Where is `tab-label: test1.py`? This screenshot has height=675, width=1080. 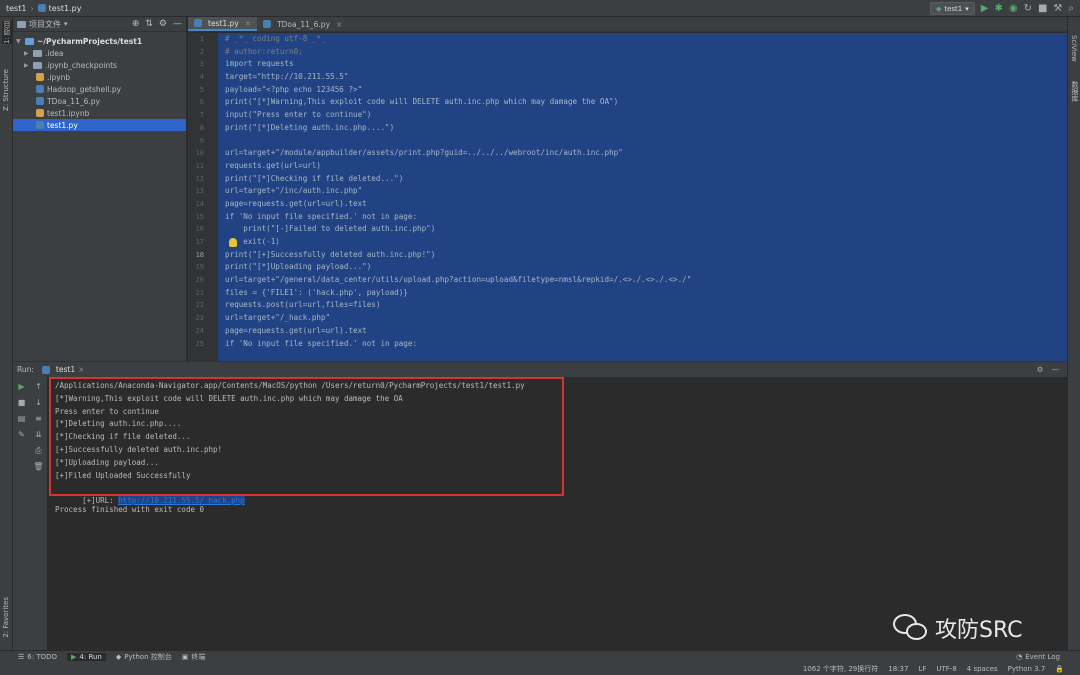
tab-label: test1.py is located at coordinates (223, 23).